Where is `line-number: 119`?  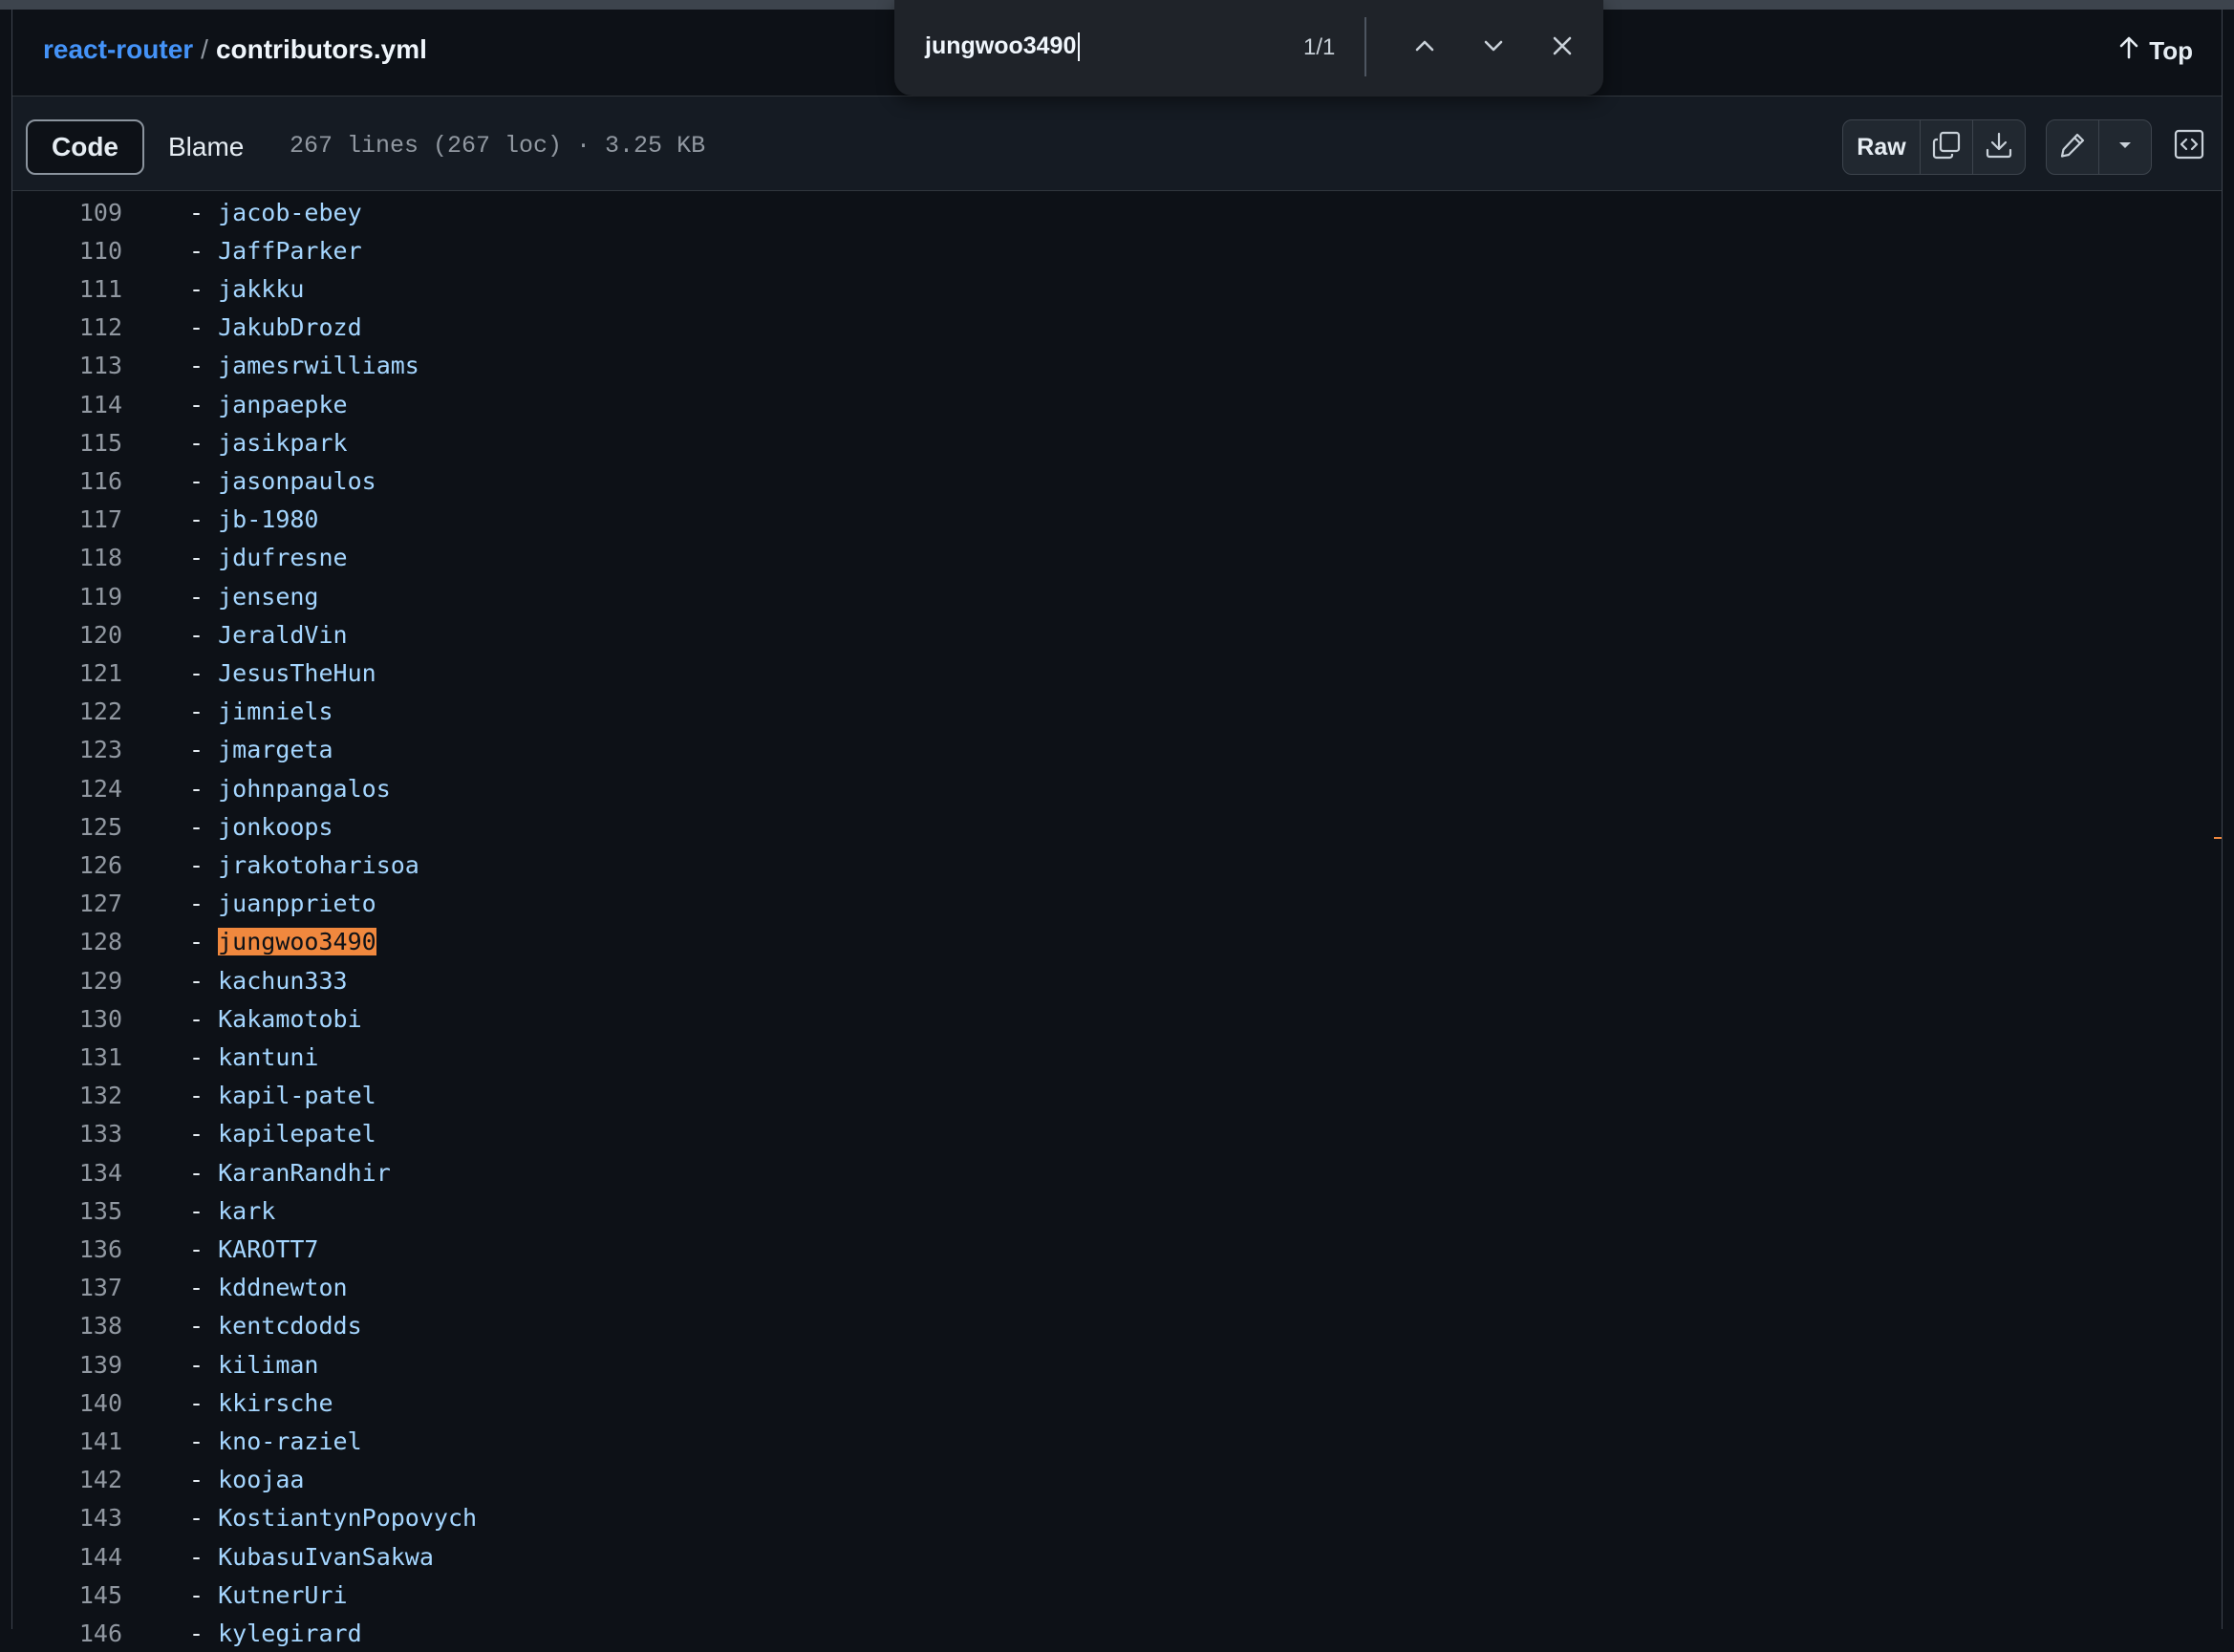
line-number: 119 is located at coordinates (67, 597).